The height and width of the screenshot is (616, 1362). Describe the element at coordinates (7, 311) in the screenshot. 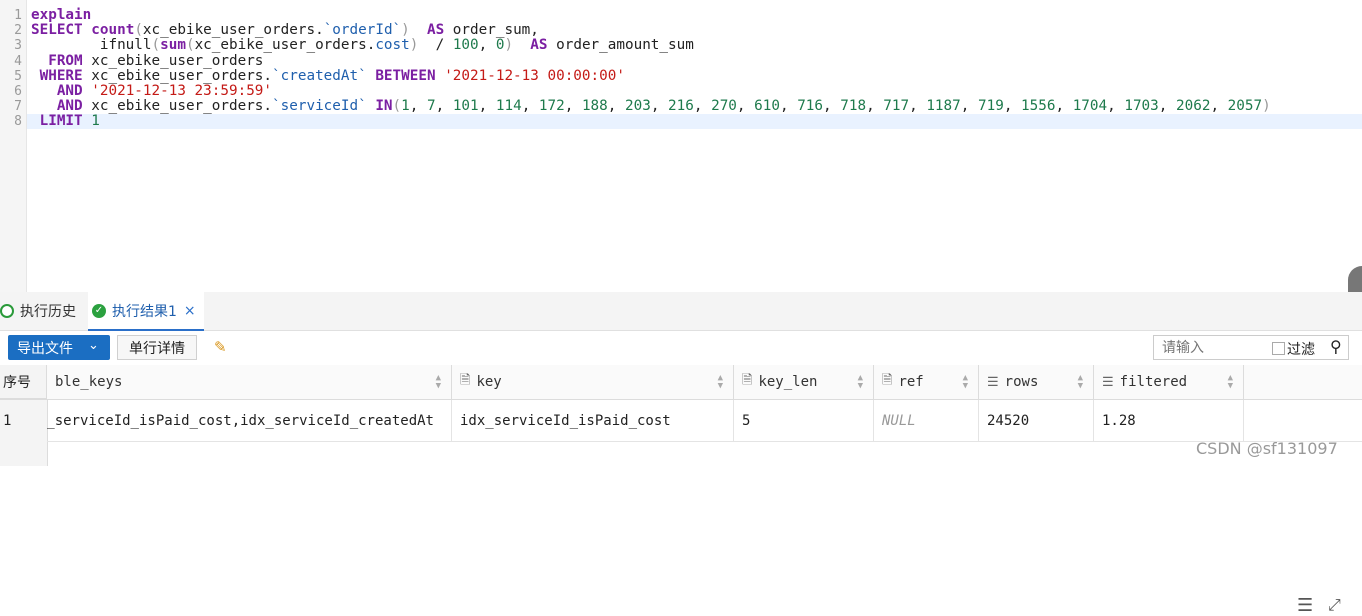

I see `history-clock-icon` at that location.